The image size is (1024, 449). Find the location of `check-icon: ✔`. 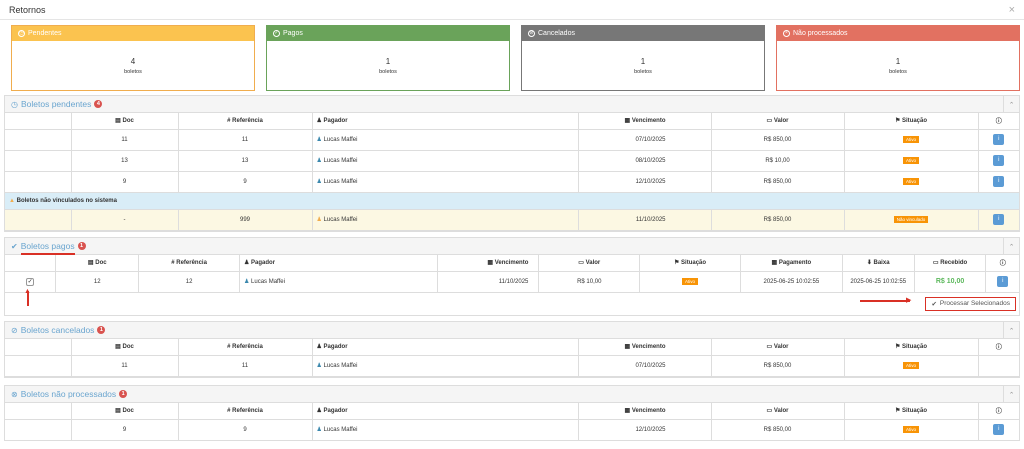

check-icon: ✔ is located at coordinates (934, 304).